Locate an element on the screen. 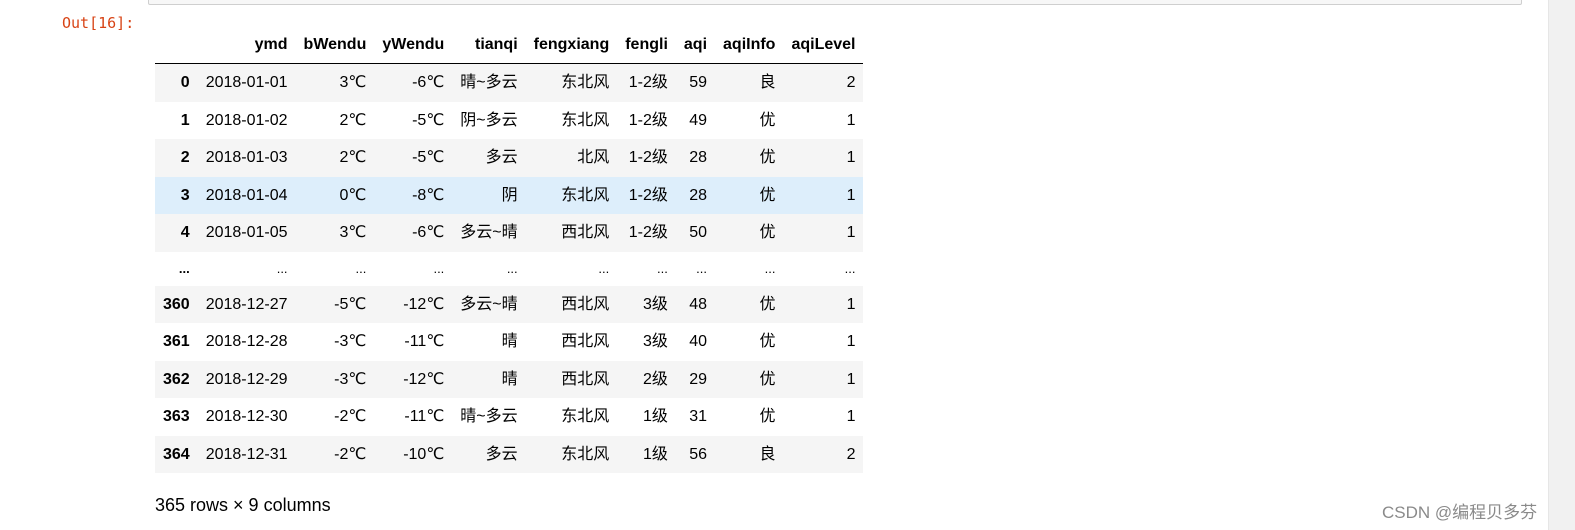 This screenshot has width=1575, height=530. table-row: 363 2018-12-30 -2℃ -11℃ 晴~多云 东北风 1级 31 优 1 is located at coordinates (509, 417).